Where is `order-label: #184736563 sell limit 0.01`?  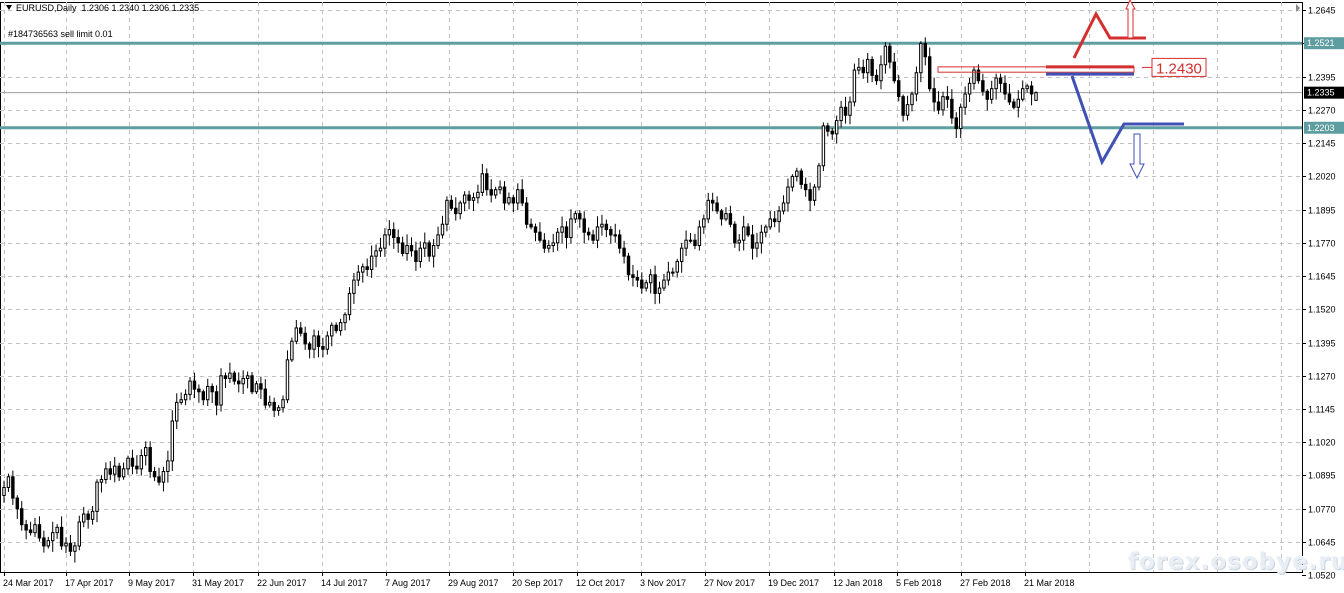 order-label: #184736563 sell limit 0.01 is located at coordinates (60, 34).